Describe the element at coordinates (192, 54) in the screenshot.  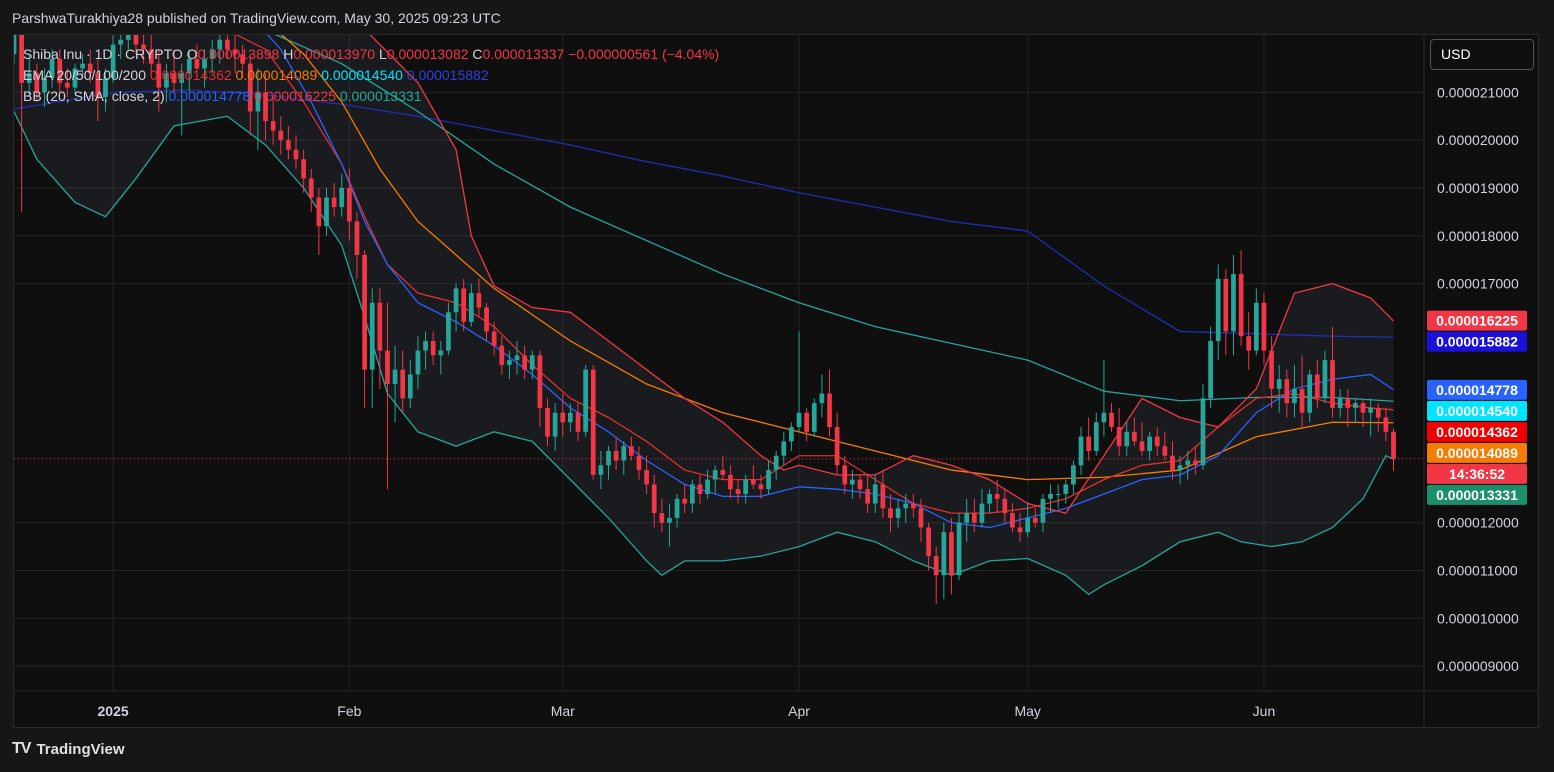
I see `ohlc-label-o: O` at that location.